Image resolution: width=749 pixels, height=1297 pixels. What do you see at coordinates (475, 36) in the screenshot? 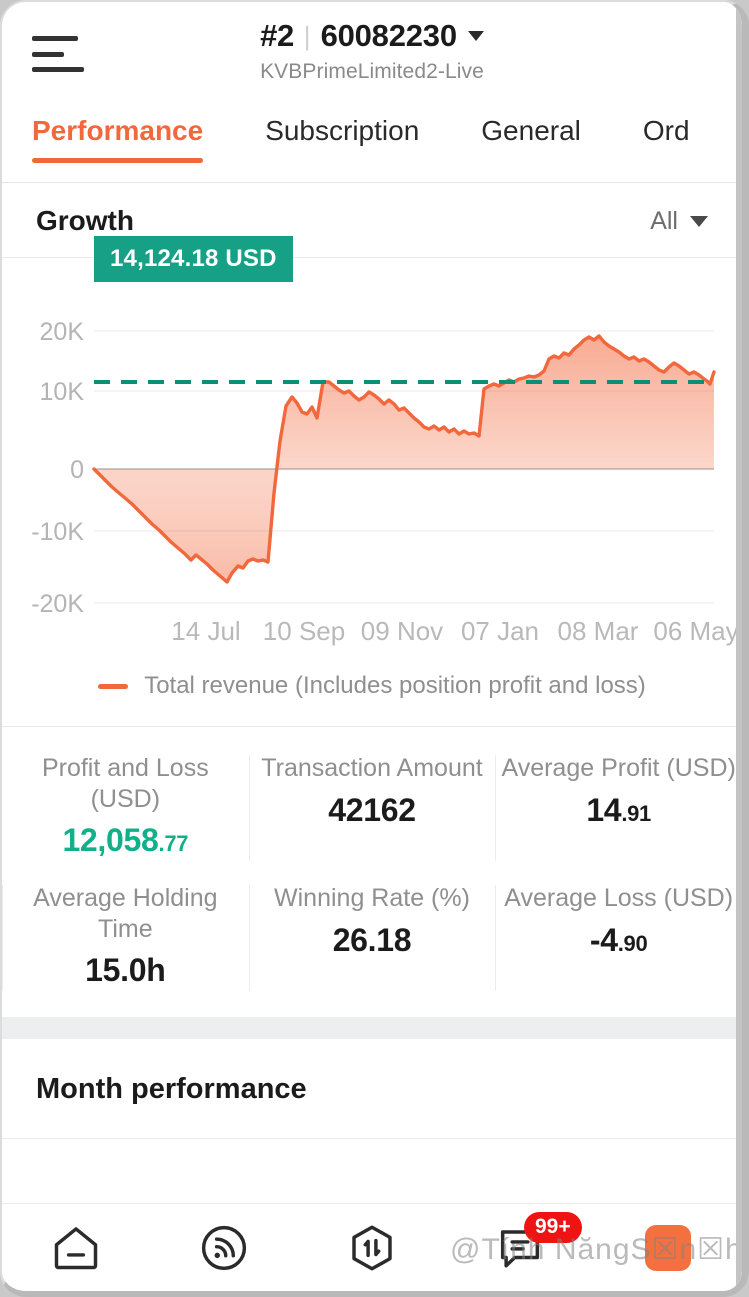
I see `chevron-down-icon` at bounding box center [475, 36].